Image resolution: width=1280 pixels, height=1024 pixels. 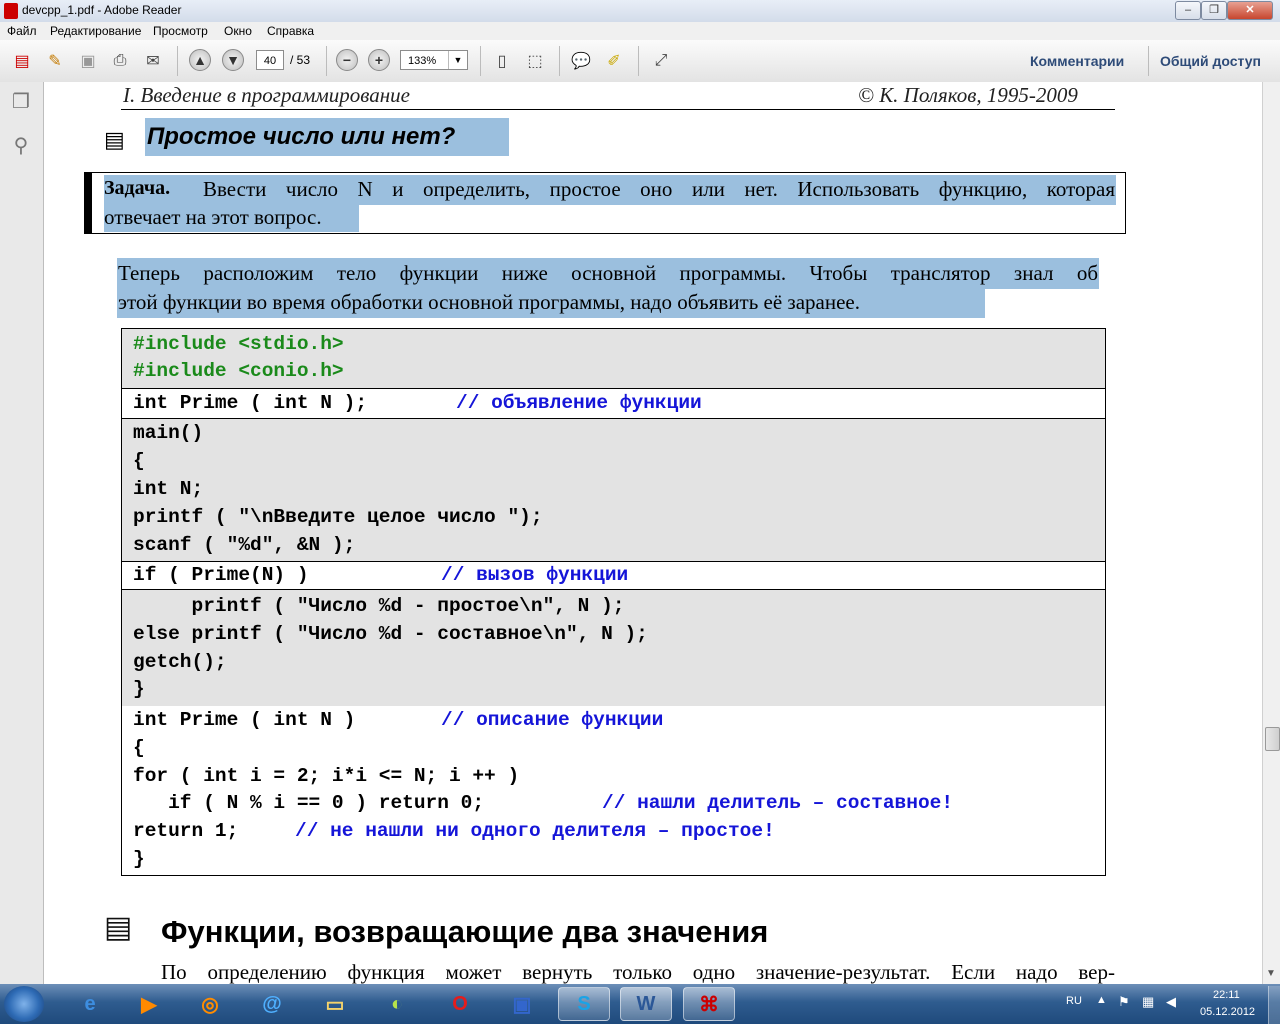 I want to click on menu-view: Просмотр, so click(x=180, y=31).